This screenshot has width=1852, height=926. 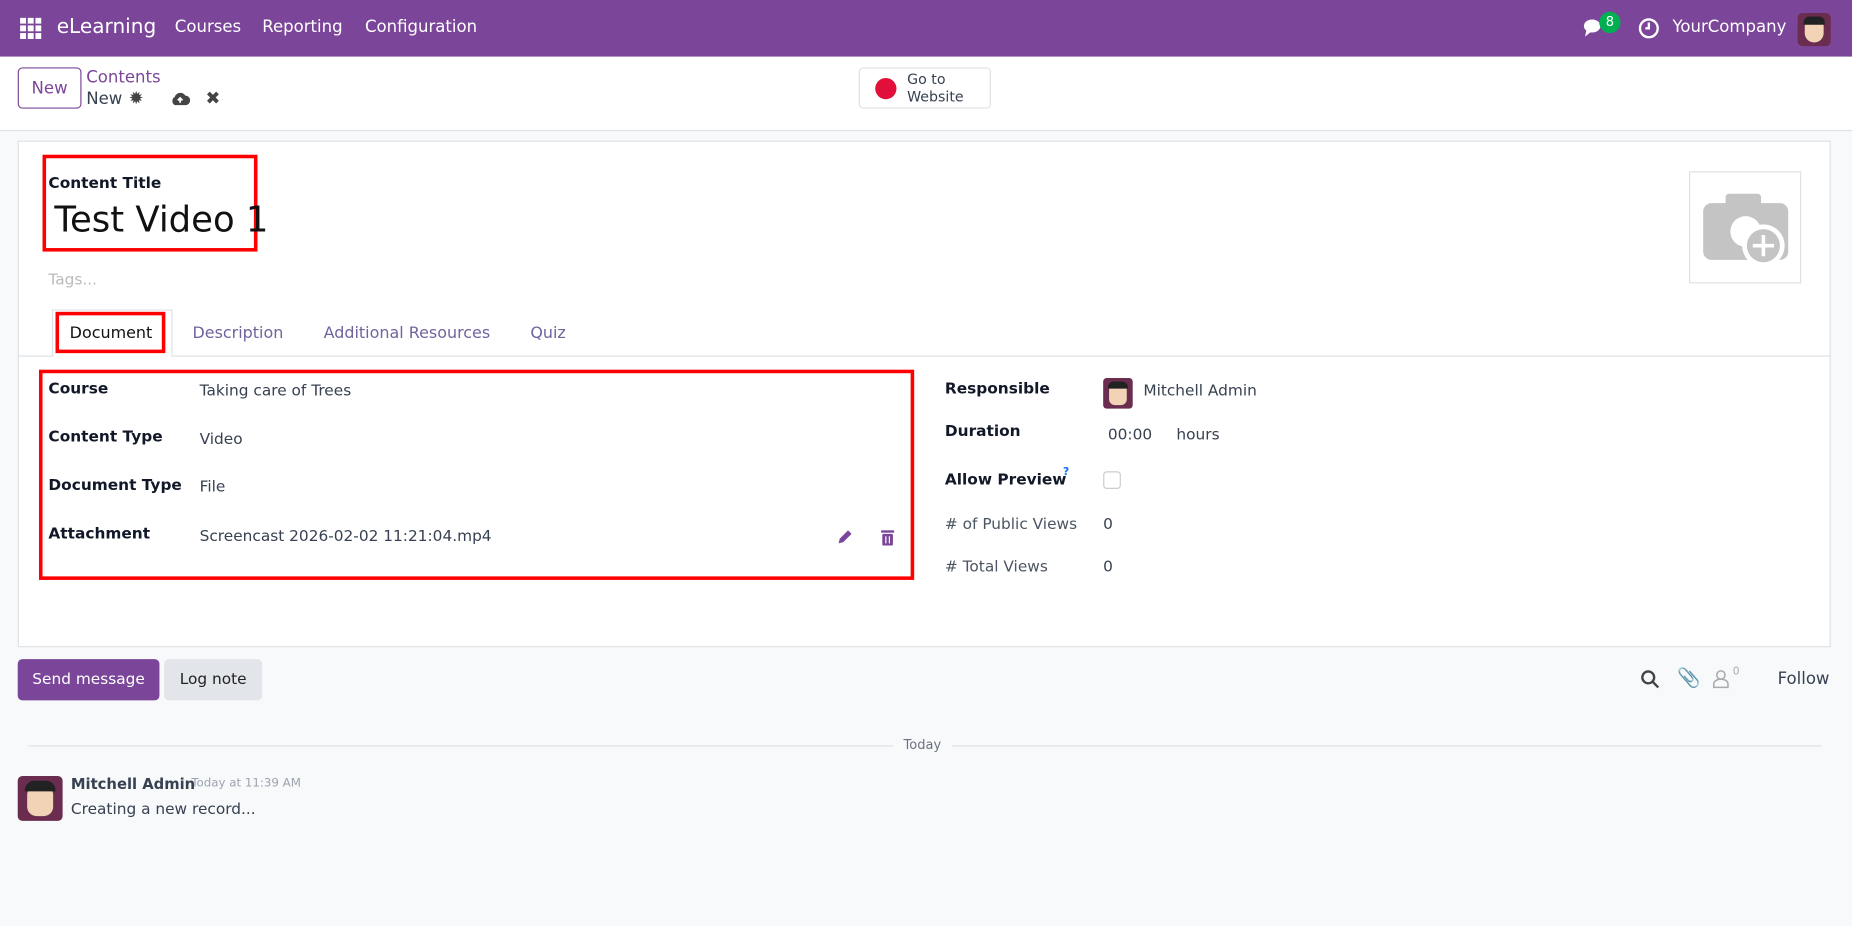 I want to click on company-switcher: YourCompany, so click(x=1729, y=27).